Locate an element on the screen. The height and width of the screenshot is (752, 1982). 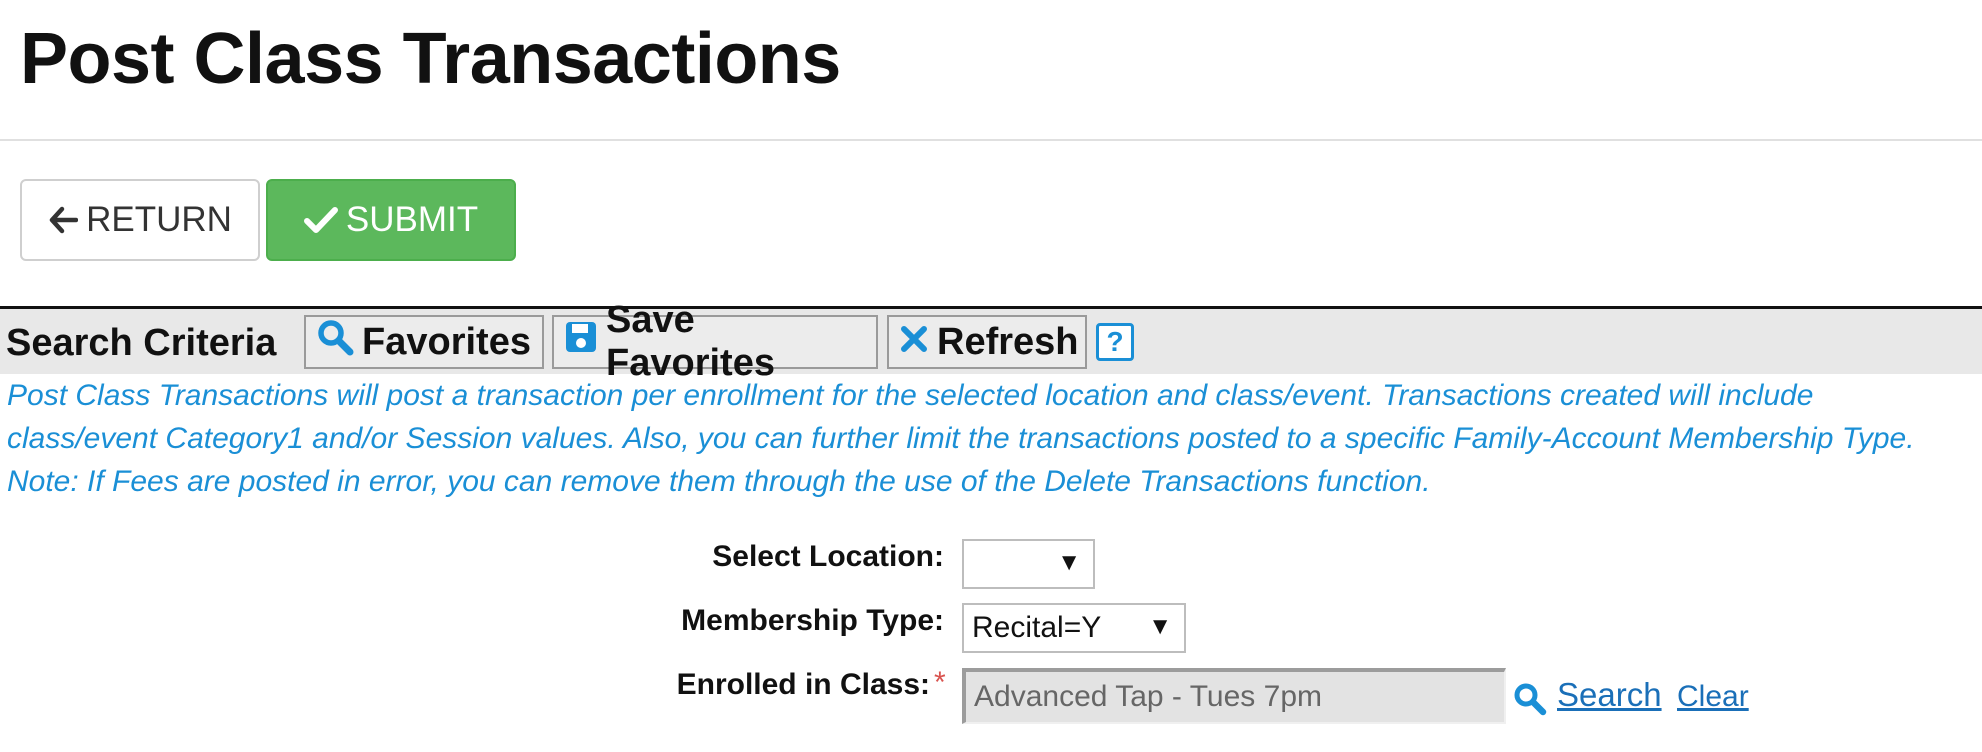
submit-button: SUBMIT is located at coordinates (391, 220).